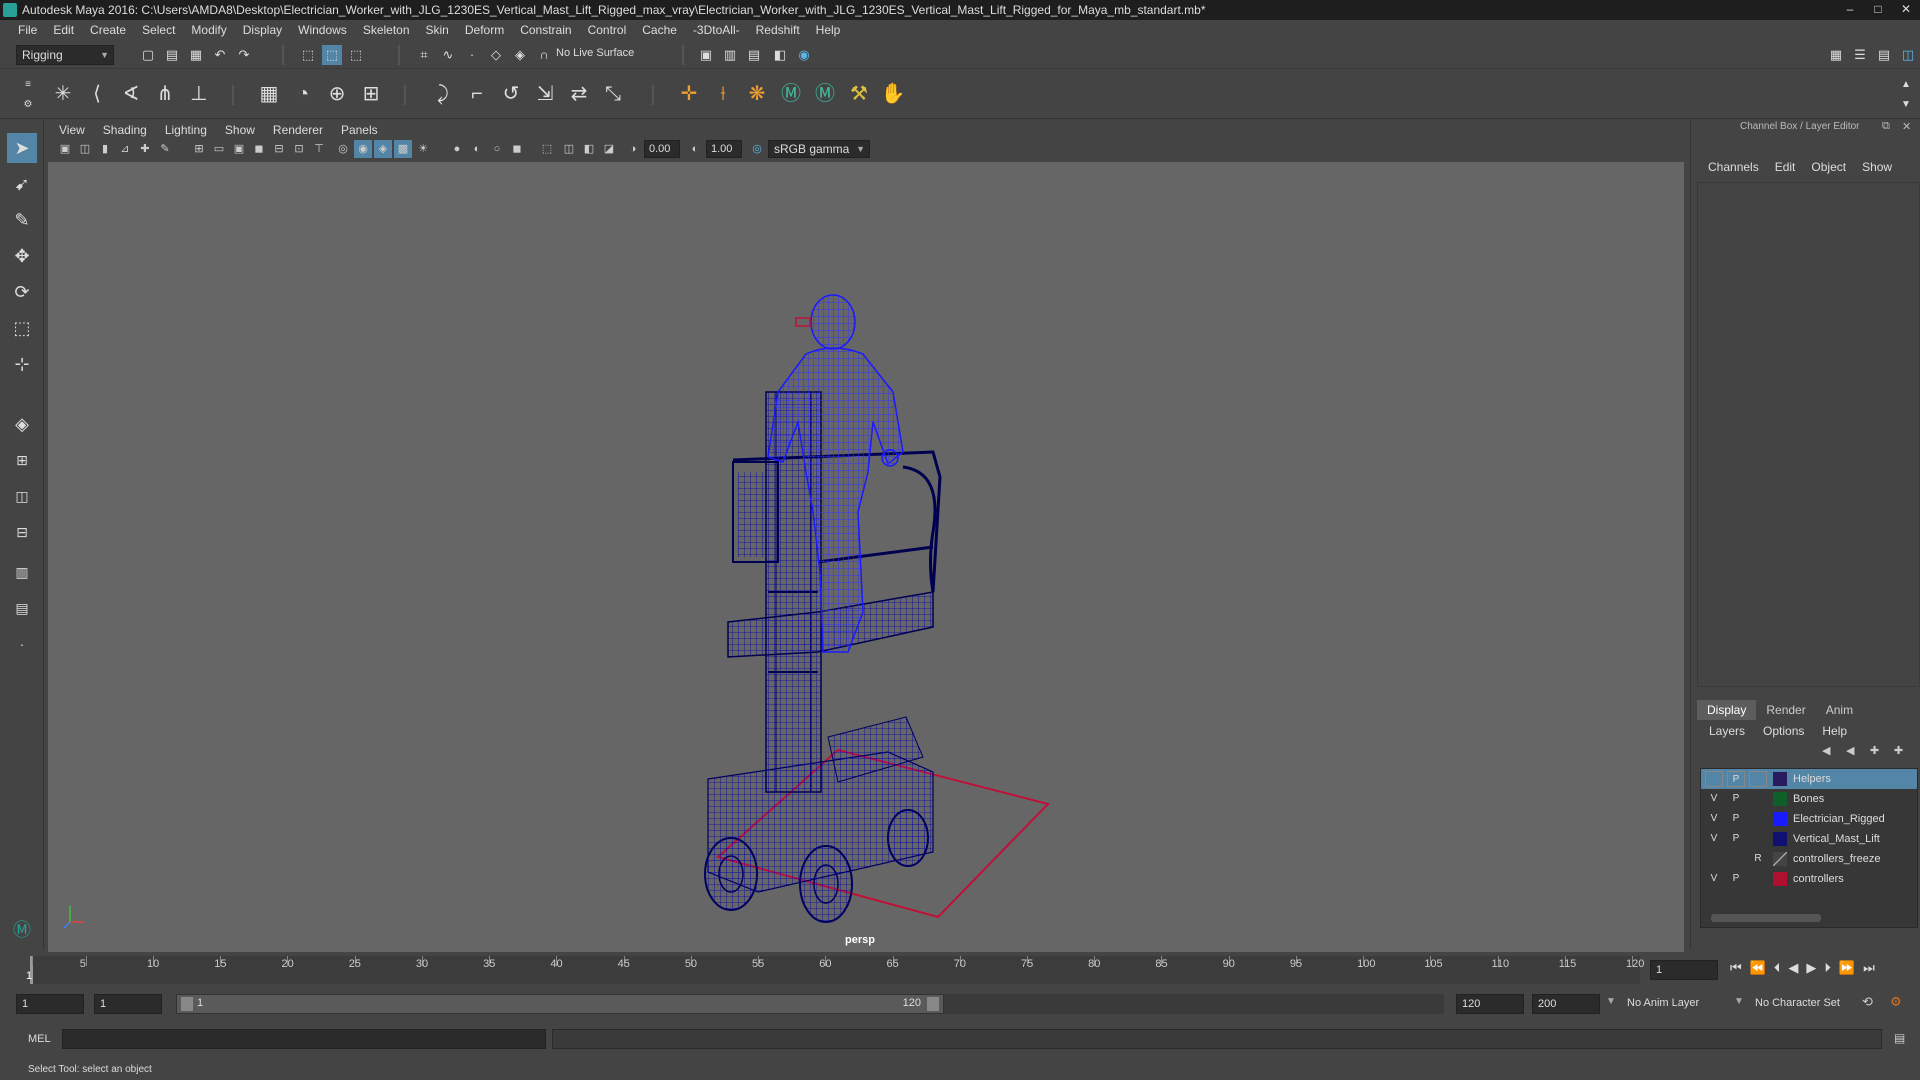 The image size is (1920, 1080). I want to click on humanik-icon: Ⓜ, so click(791, 94).